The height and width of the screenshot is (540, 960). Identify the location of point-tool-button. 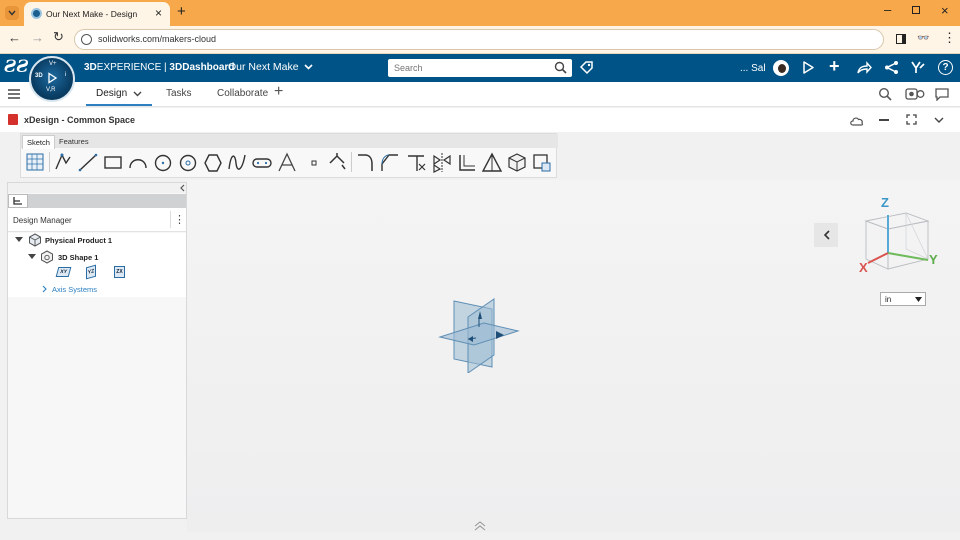
(314, 162).